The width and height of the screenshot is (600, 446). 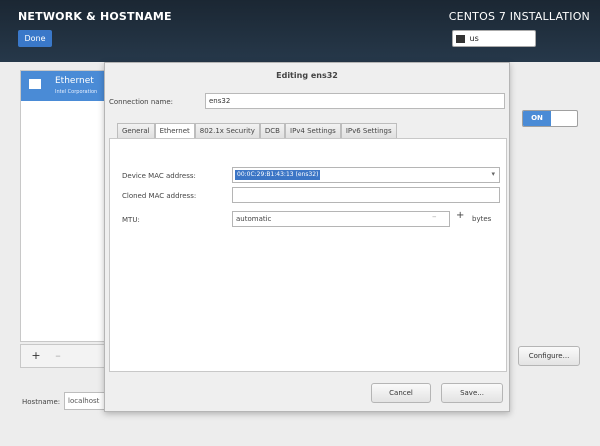 I want to click on device-mac-label: Device MAC address:, so click(x=159, y=176).